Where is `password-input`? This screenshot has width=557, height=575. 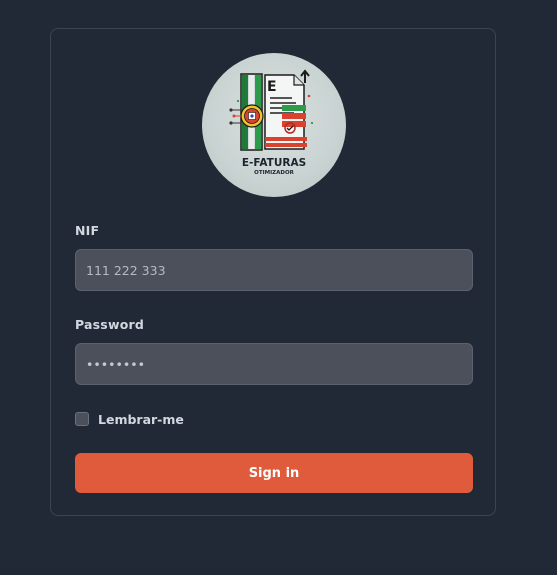 password-input is located at coordinates (274, 364).